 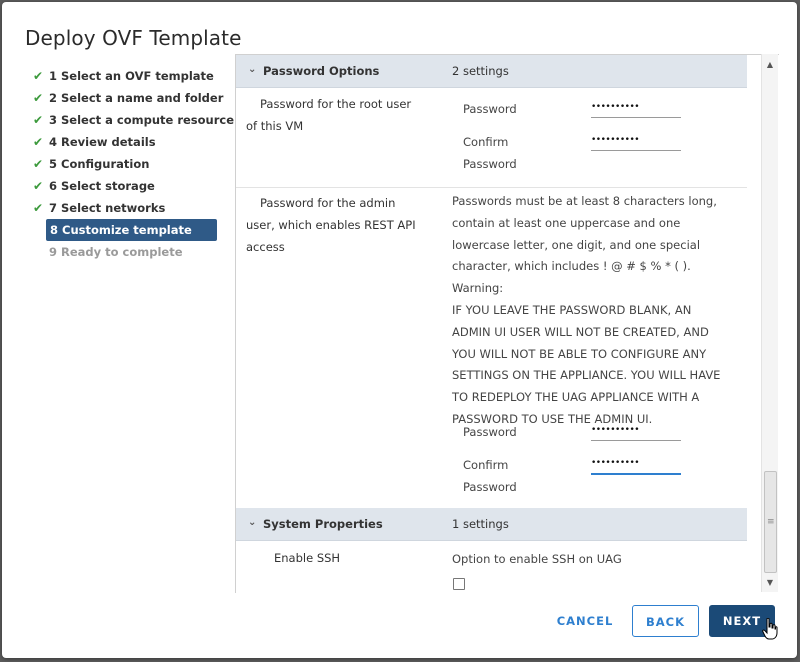 I want to click on step-4: ✔ 4 Review details, so click(x=131, y=142).